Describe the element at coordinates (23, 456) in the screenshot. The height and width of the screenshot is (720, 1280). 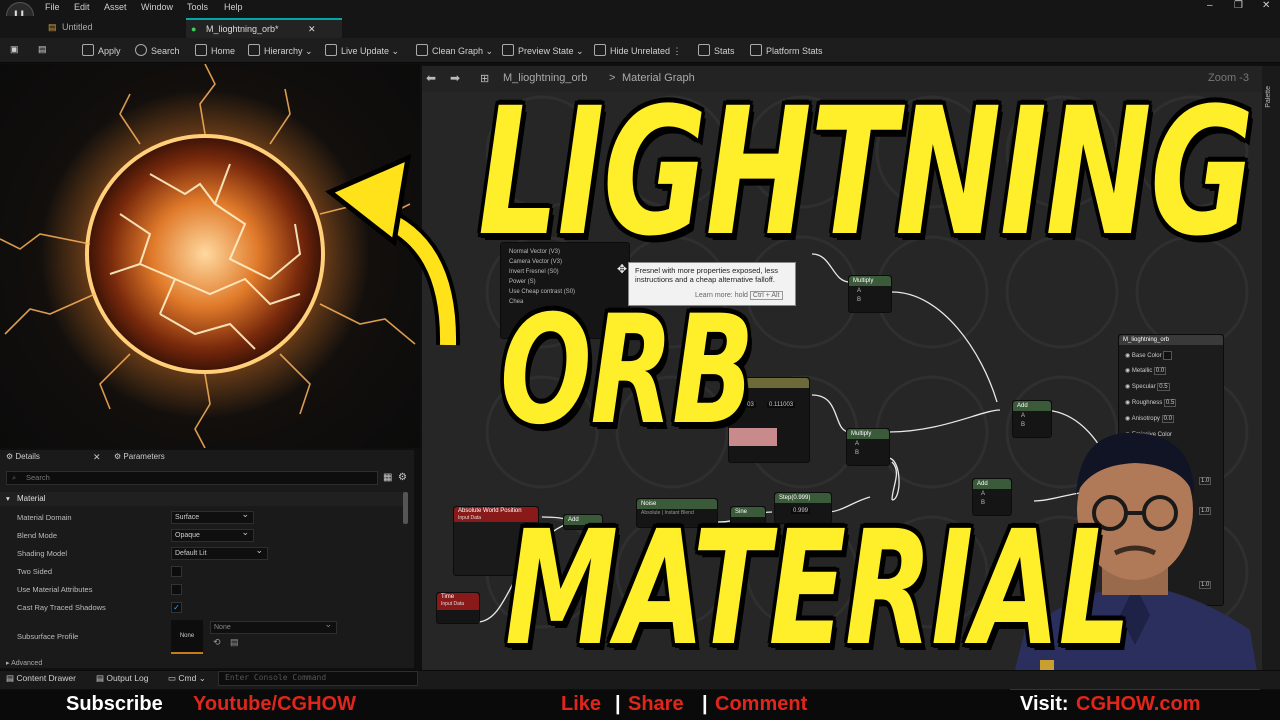
I see `details-tab: ⚙ Details` at that location.